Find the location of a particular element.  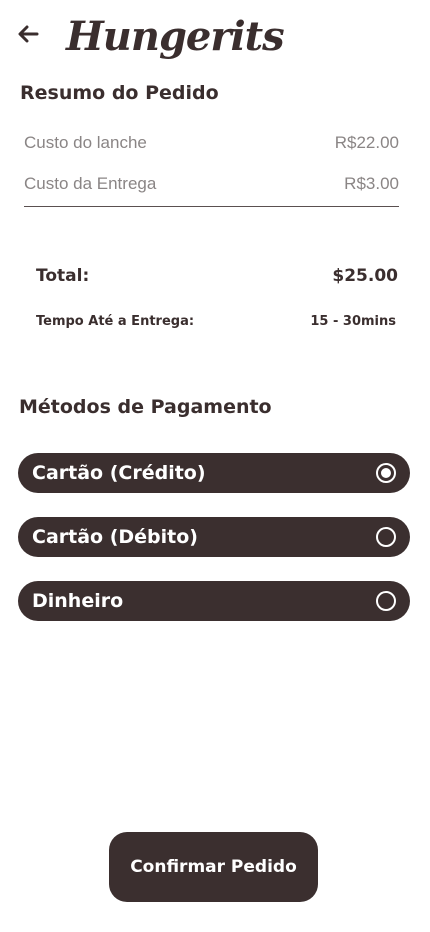

delivery-cost-value: R$3.00 is located at coordinates (371, 183).